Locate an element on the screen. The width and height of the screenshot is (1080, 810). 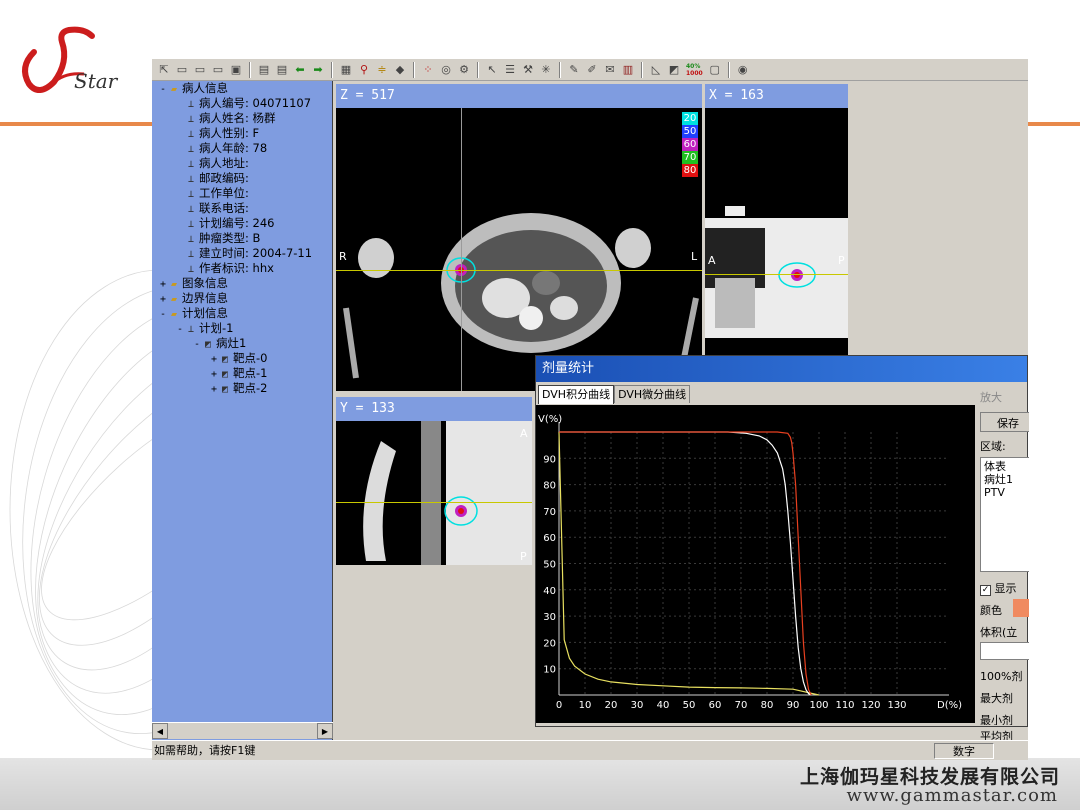
bars-icon: ▥ is located at coordinates (628, 70).